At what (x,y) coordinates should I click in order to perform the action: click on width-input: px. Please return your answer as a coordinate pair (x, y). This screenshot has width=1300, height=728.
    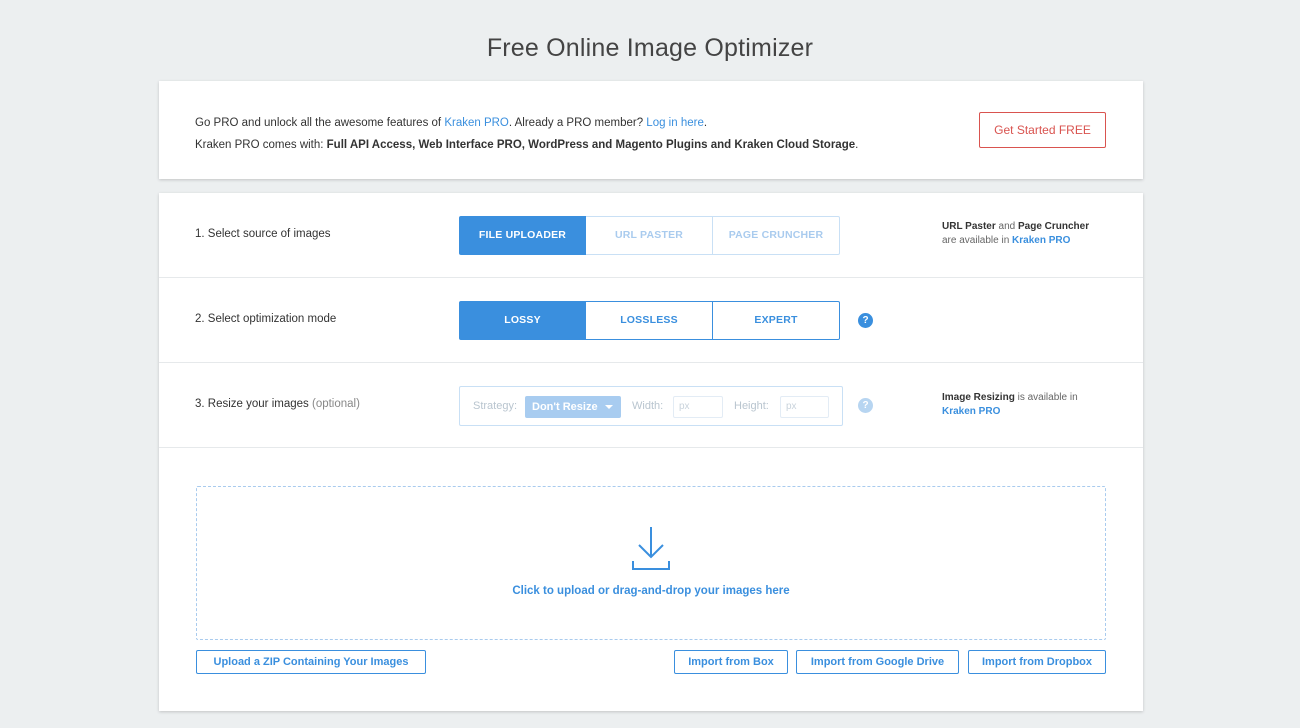
    Looking at the image, I should click on (698, 407).